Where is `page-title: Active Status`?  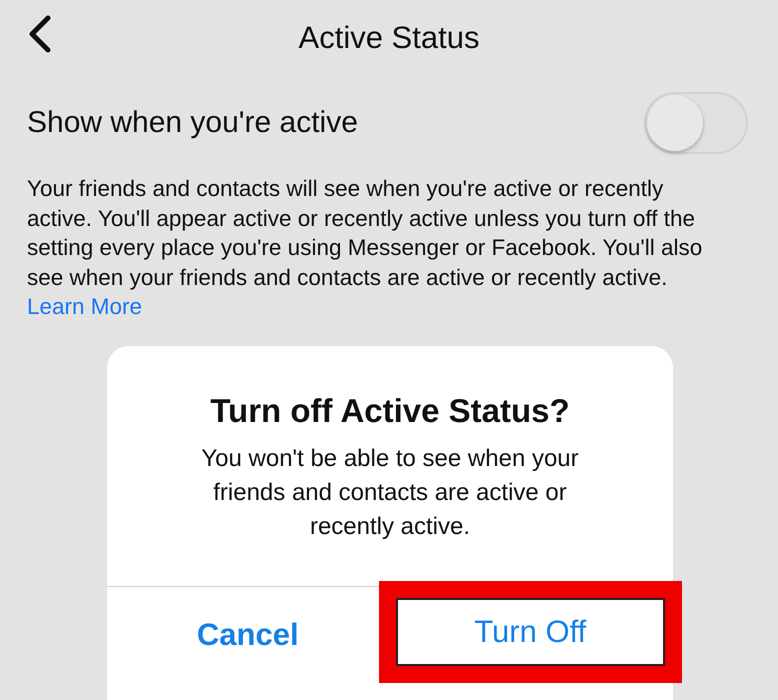
page-title: Active Status is located at coordinates (389, 38).